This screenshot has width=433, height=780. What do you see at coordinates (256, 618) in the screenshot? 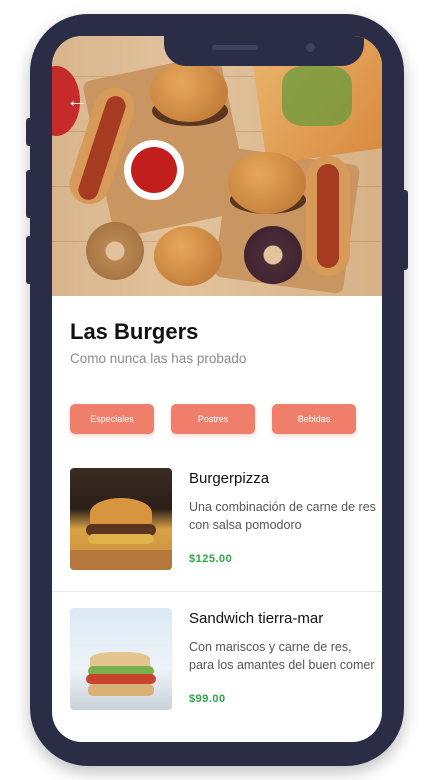
I see `item-name: Sandwich tierra-mar` at bounding box center [256, 618].